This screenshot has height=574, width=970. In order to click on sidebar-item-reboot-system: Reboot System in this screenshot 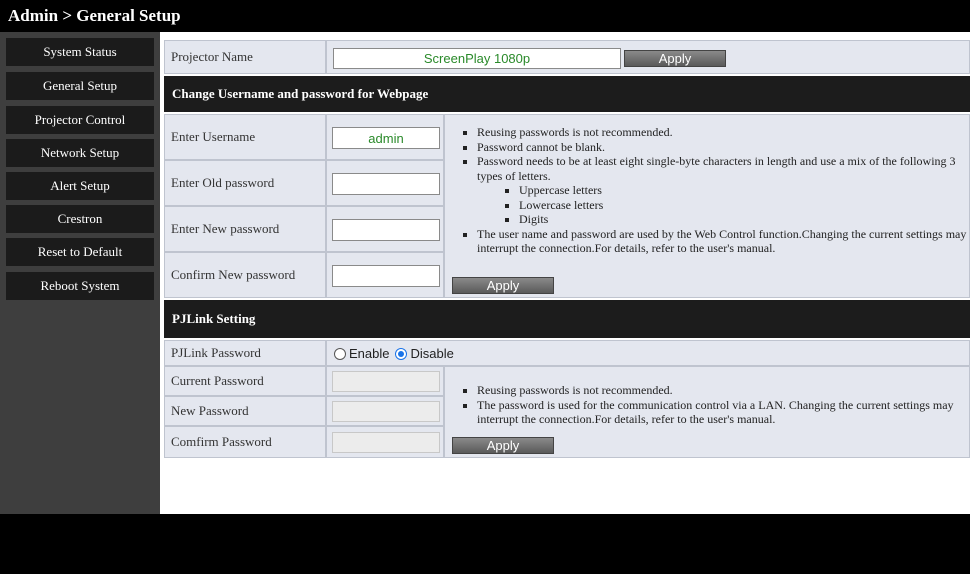, I will do `click(80, 286)`.